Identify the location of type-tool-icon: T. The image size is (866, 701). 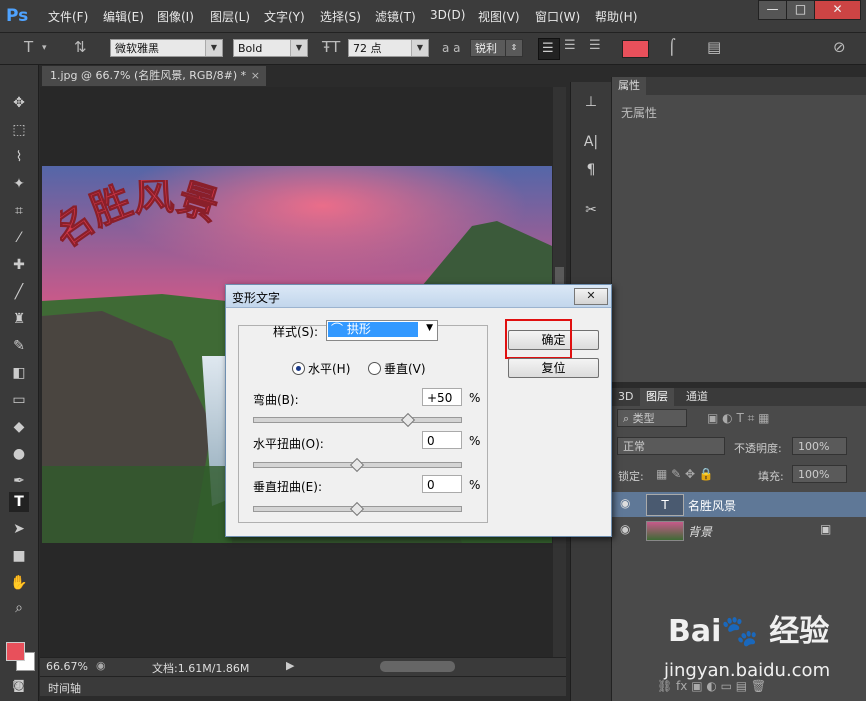
(19, 502).